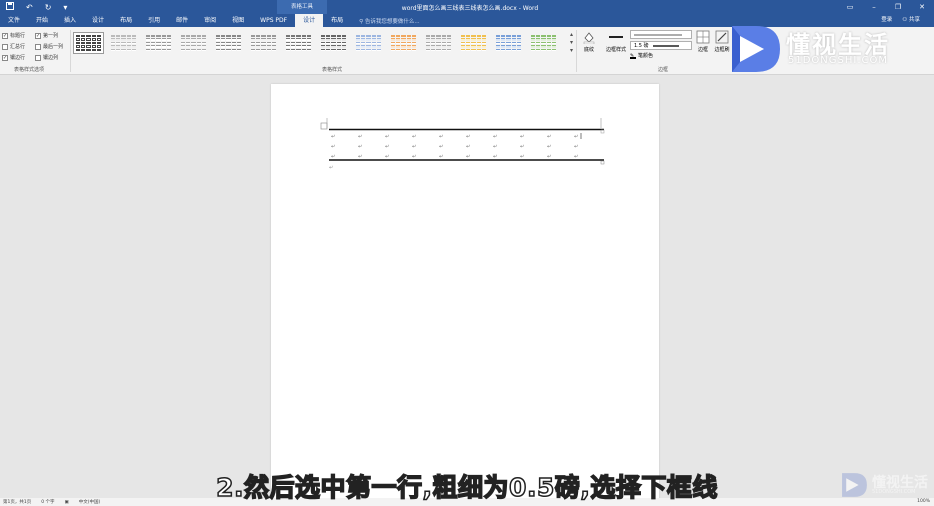  I want to click on tab-layout: 布局, so click(126, 20).